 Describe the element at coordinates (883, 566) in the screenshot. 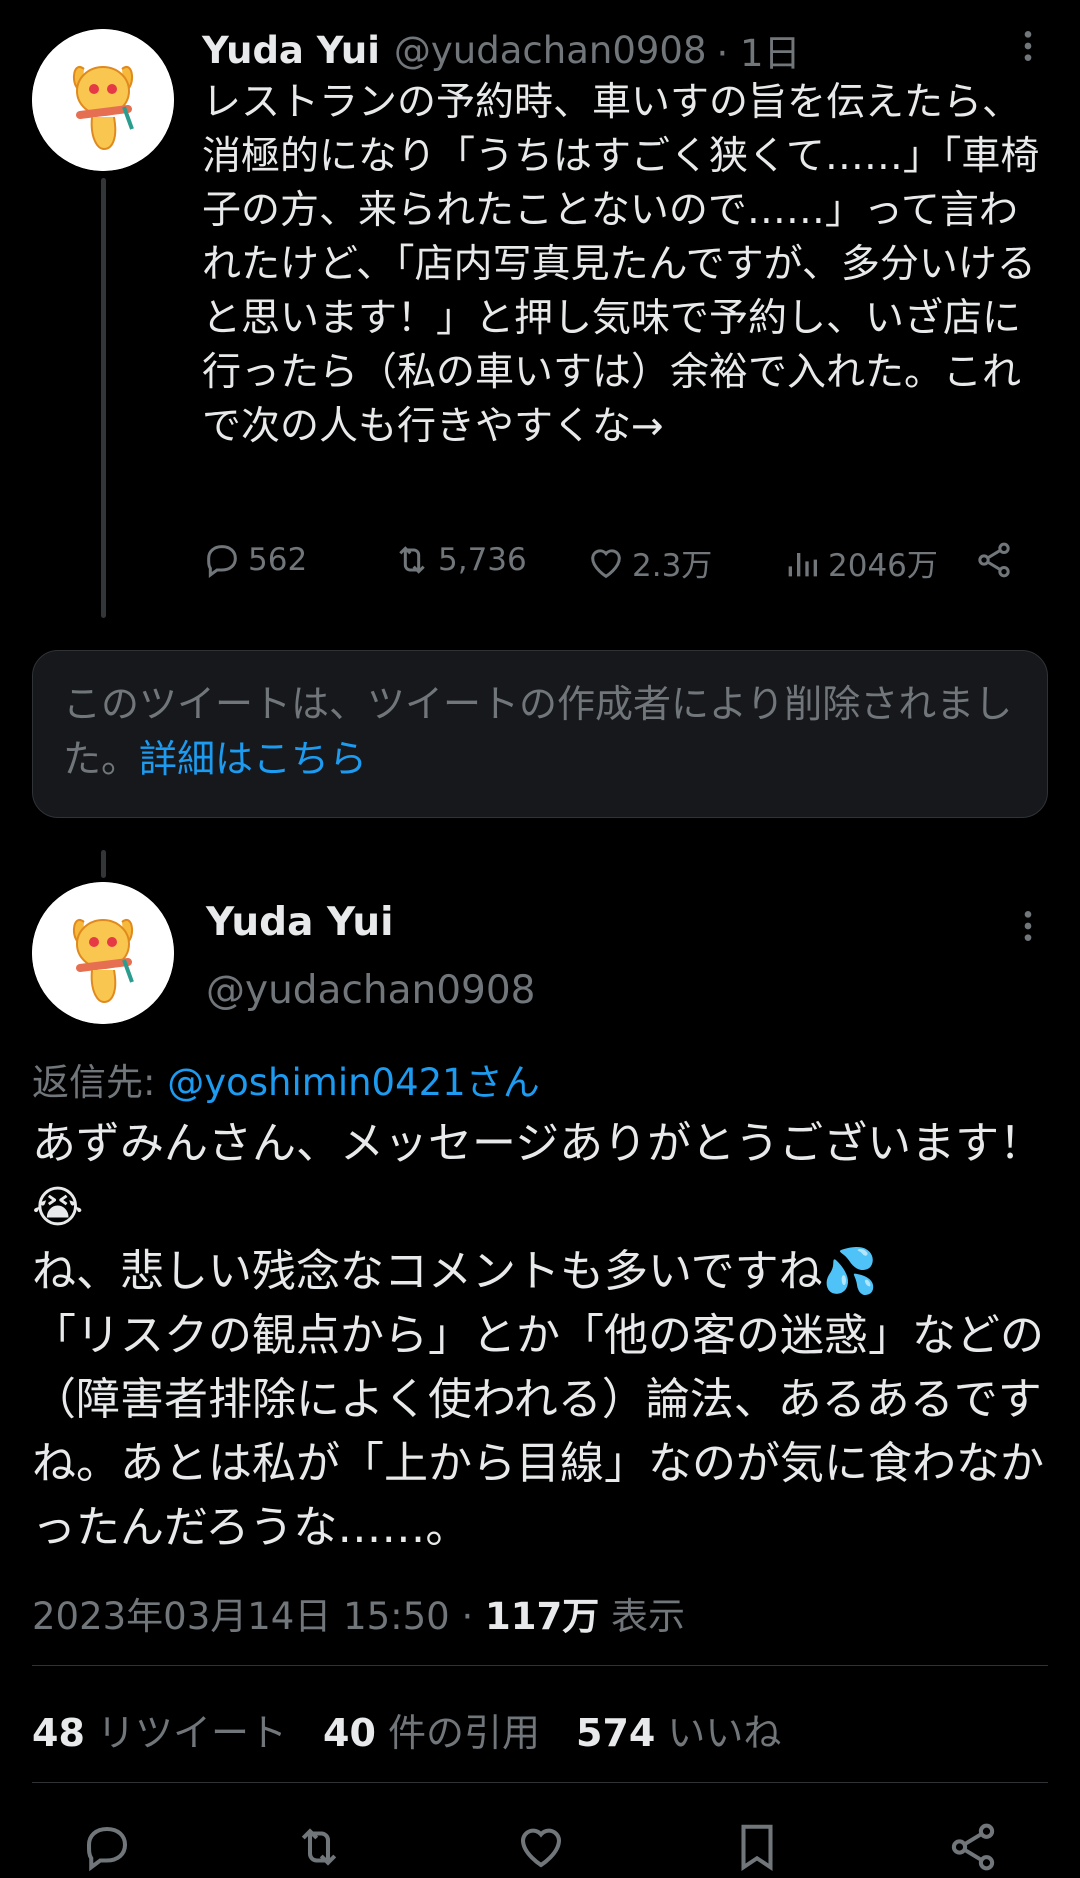

I see `views-count: 2046万` at that location.